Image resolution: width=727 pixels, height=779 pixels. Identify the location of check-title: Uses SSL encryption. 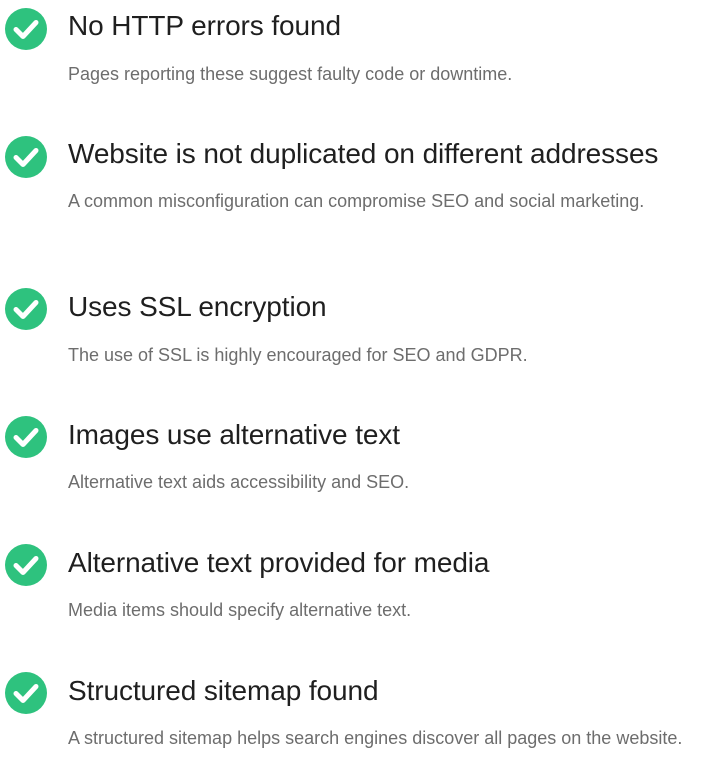
(197, 306).